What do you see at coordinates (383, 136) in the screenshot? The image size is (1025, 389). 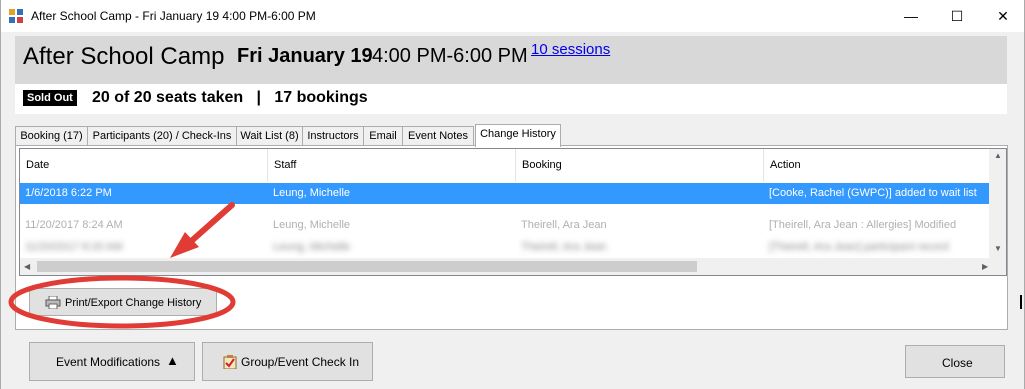 I see `tab-email: Email` at bounding box center [383, 136].